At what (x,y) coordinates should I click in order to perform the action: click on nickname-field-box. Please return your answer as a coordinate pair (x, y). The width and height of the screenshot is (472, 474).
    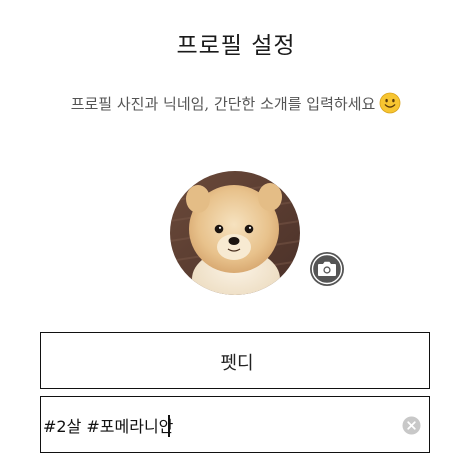
    Looking at the image, I should click on (236, 361).